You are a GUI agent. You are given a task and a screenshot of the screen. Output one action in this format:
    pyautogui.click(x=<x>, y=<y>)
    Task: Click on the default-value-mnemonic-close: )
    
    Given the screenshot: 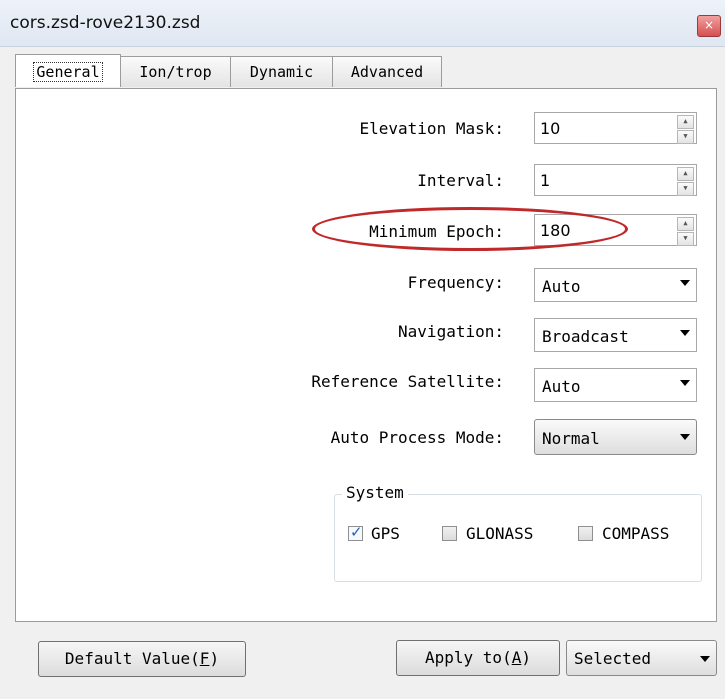 What is the action you would take?
    pyautogui.click(x=214, y=658)
    